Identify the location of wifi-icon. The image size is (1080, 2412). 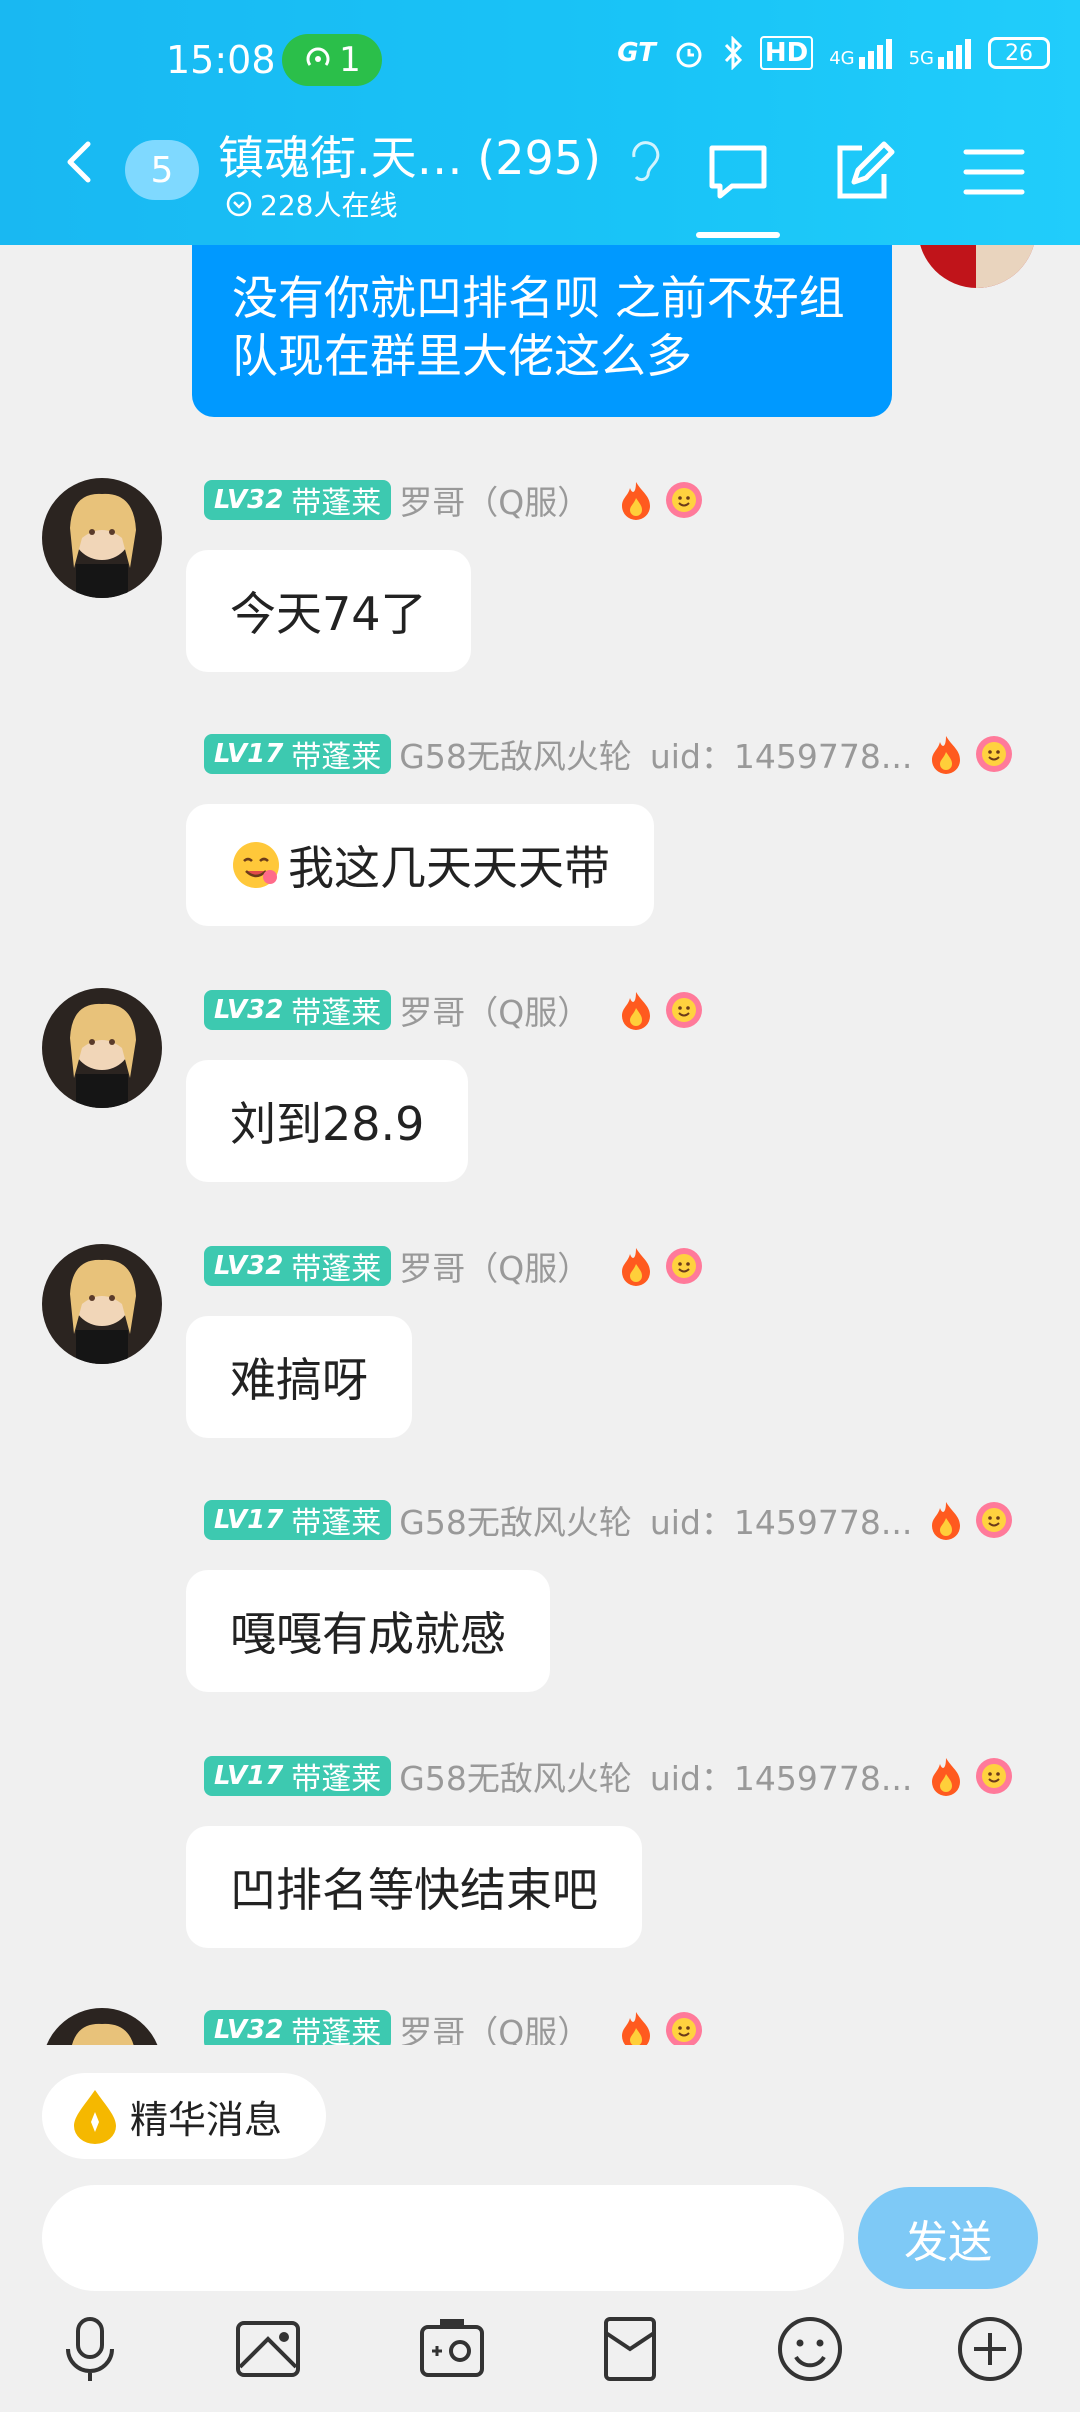
(954, 54).